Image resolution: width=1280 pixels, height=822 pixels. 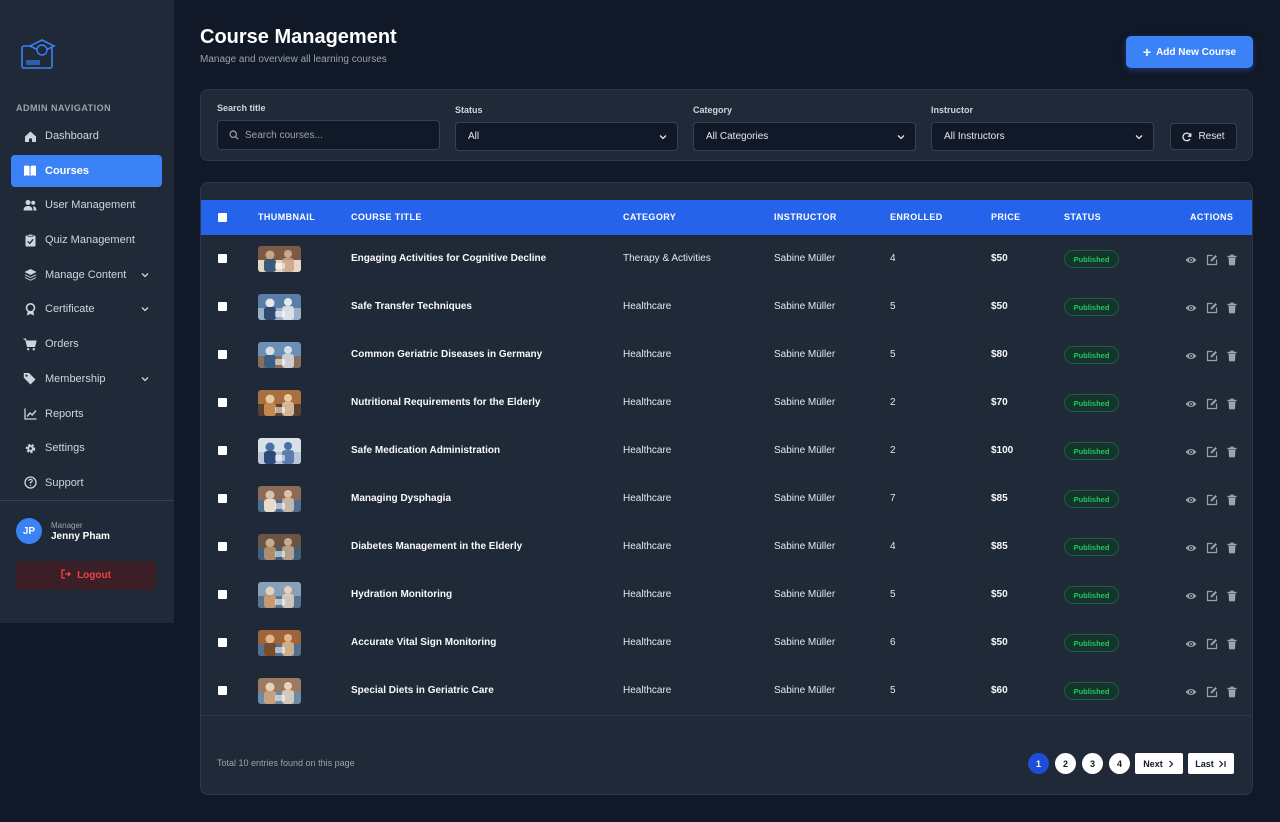 What do you see at coordinates (86, 483) in the screenshot?
I see `sidebar-item-support: Support` at bounding box center [86, 483].